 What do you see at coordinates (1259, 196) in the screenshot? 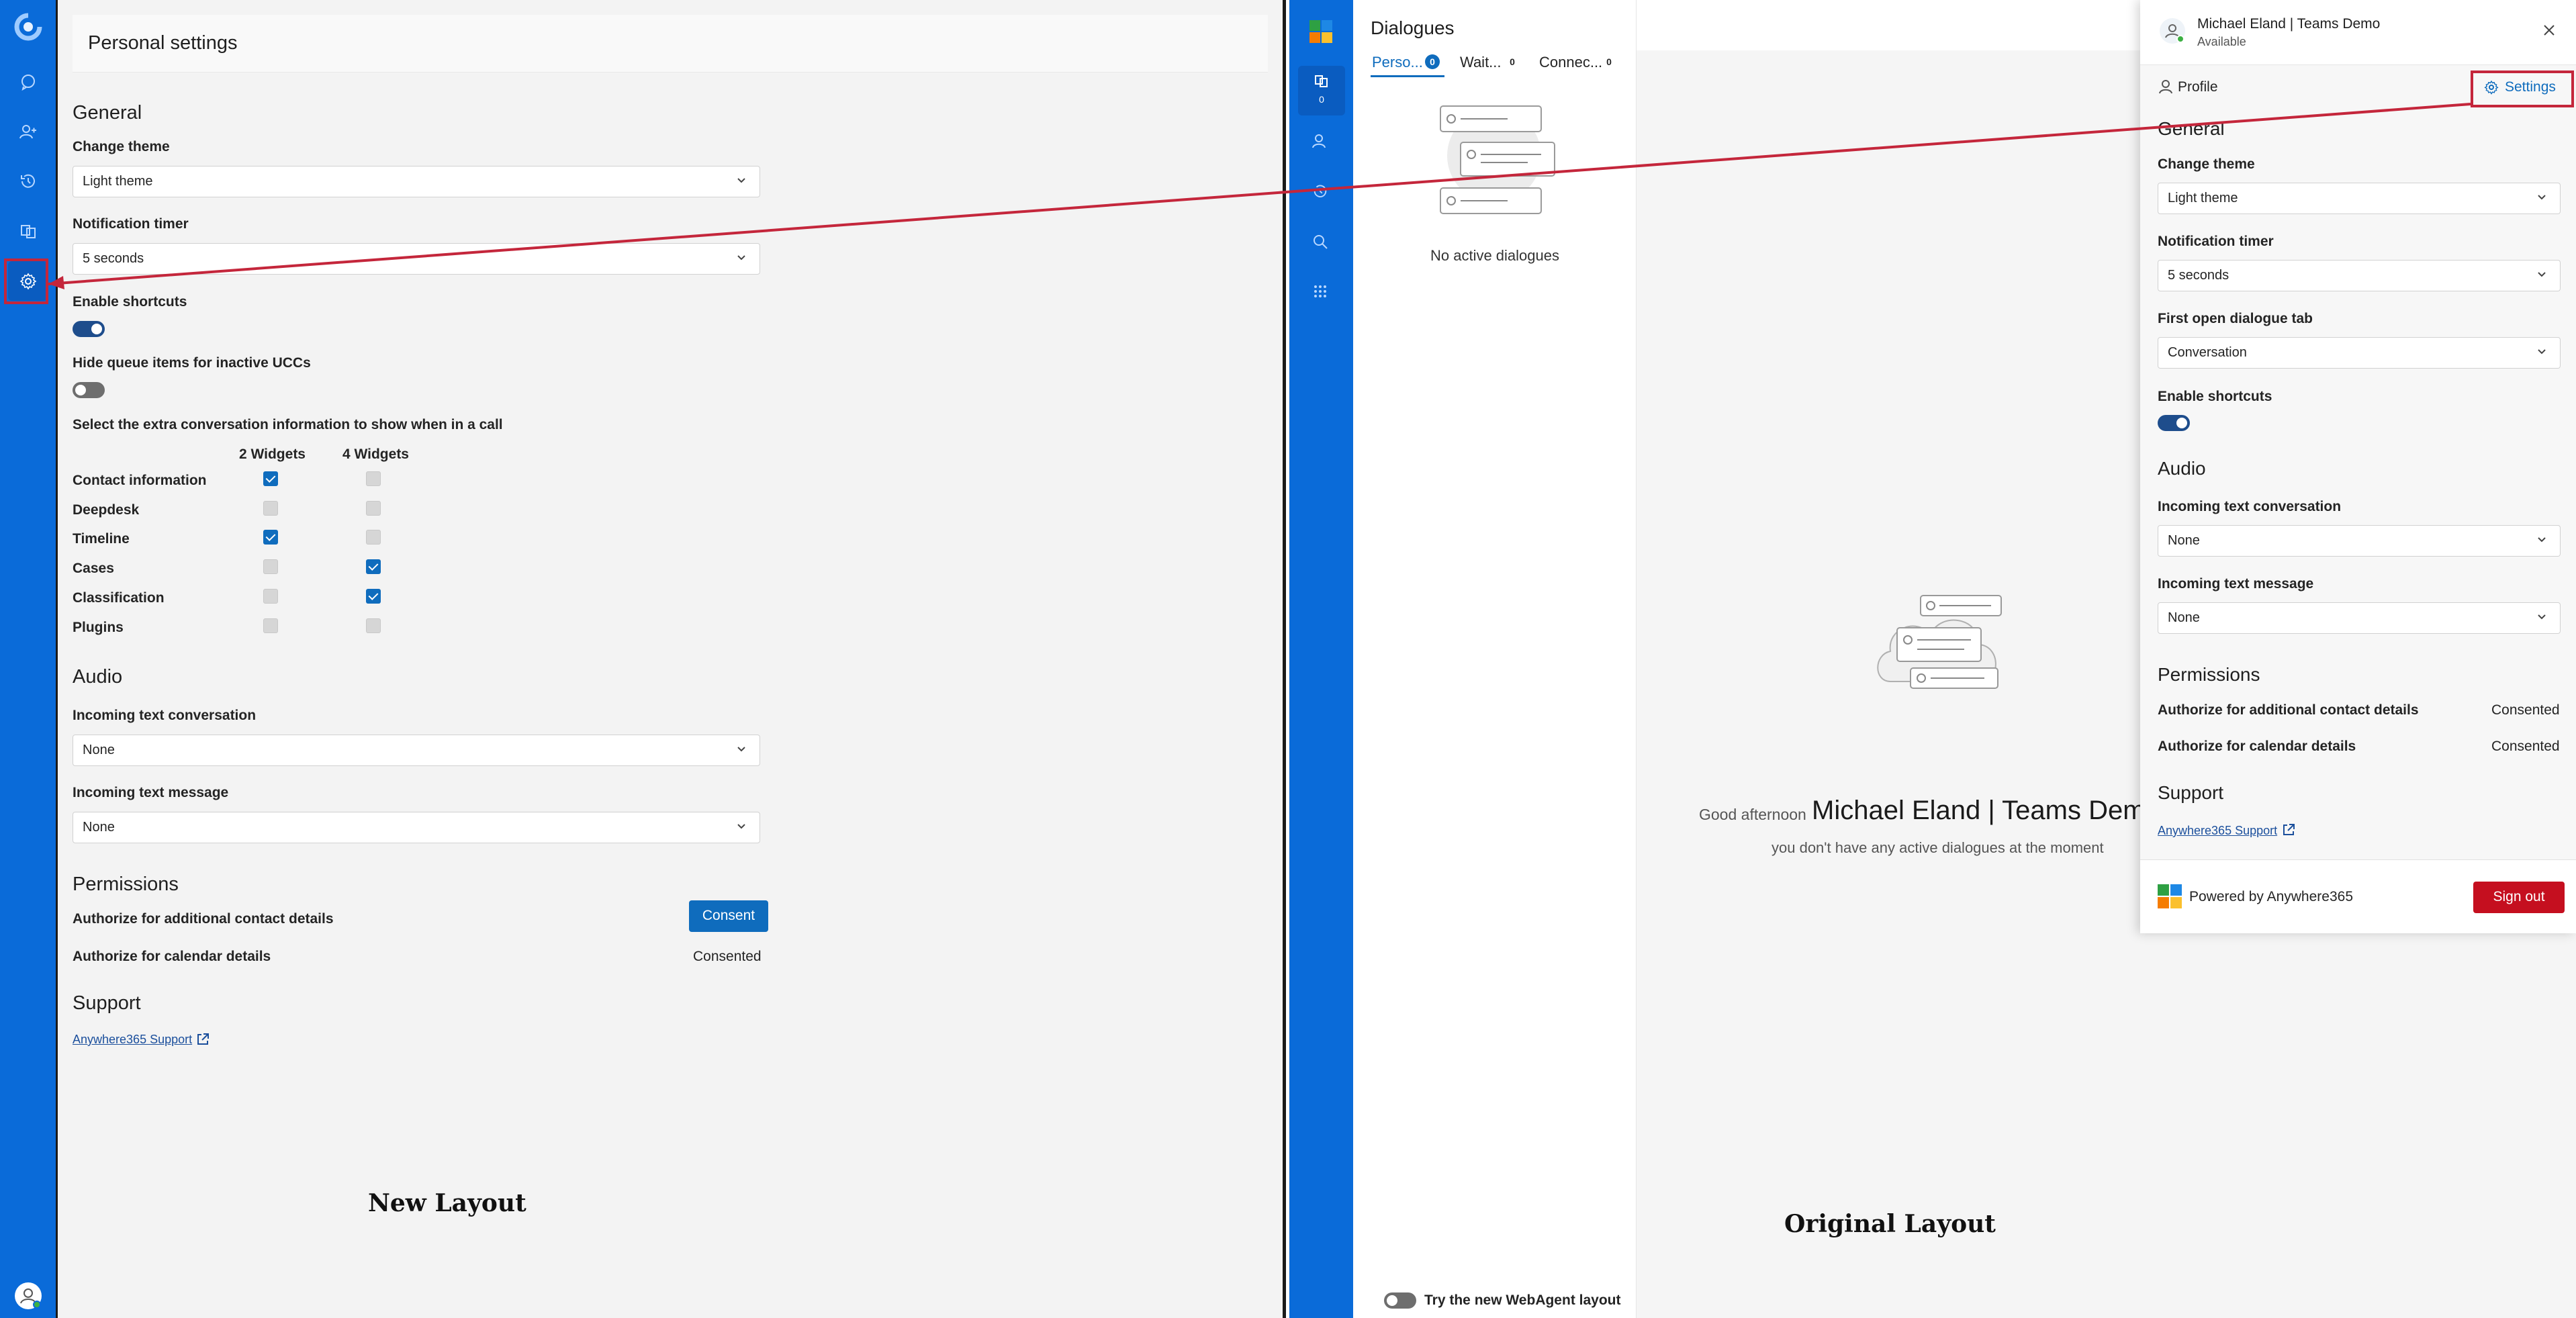
I see `annotation-arrow` at bounding box center [1259, 196].